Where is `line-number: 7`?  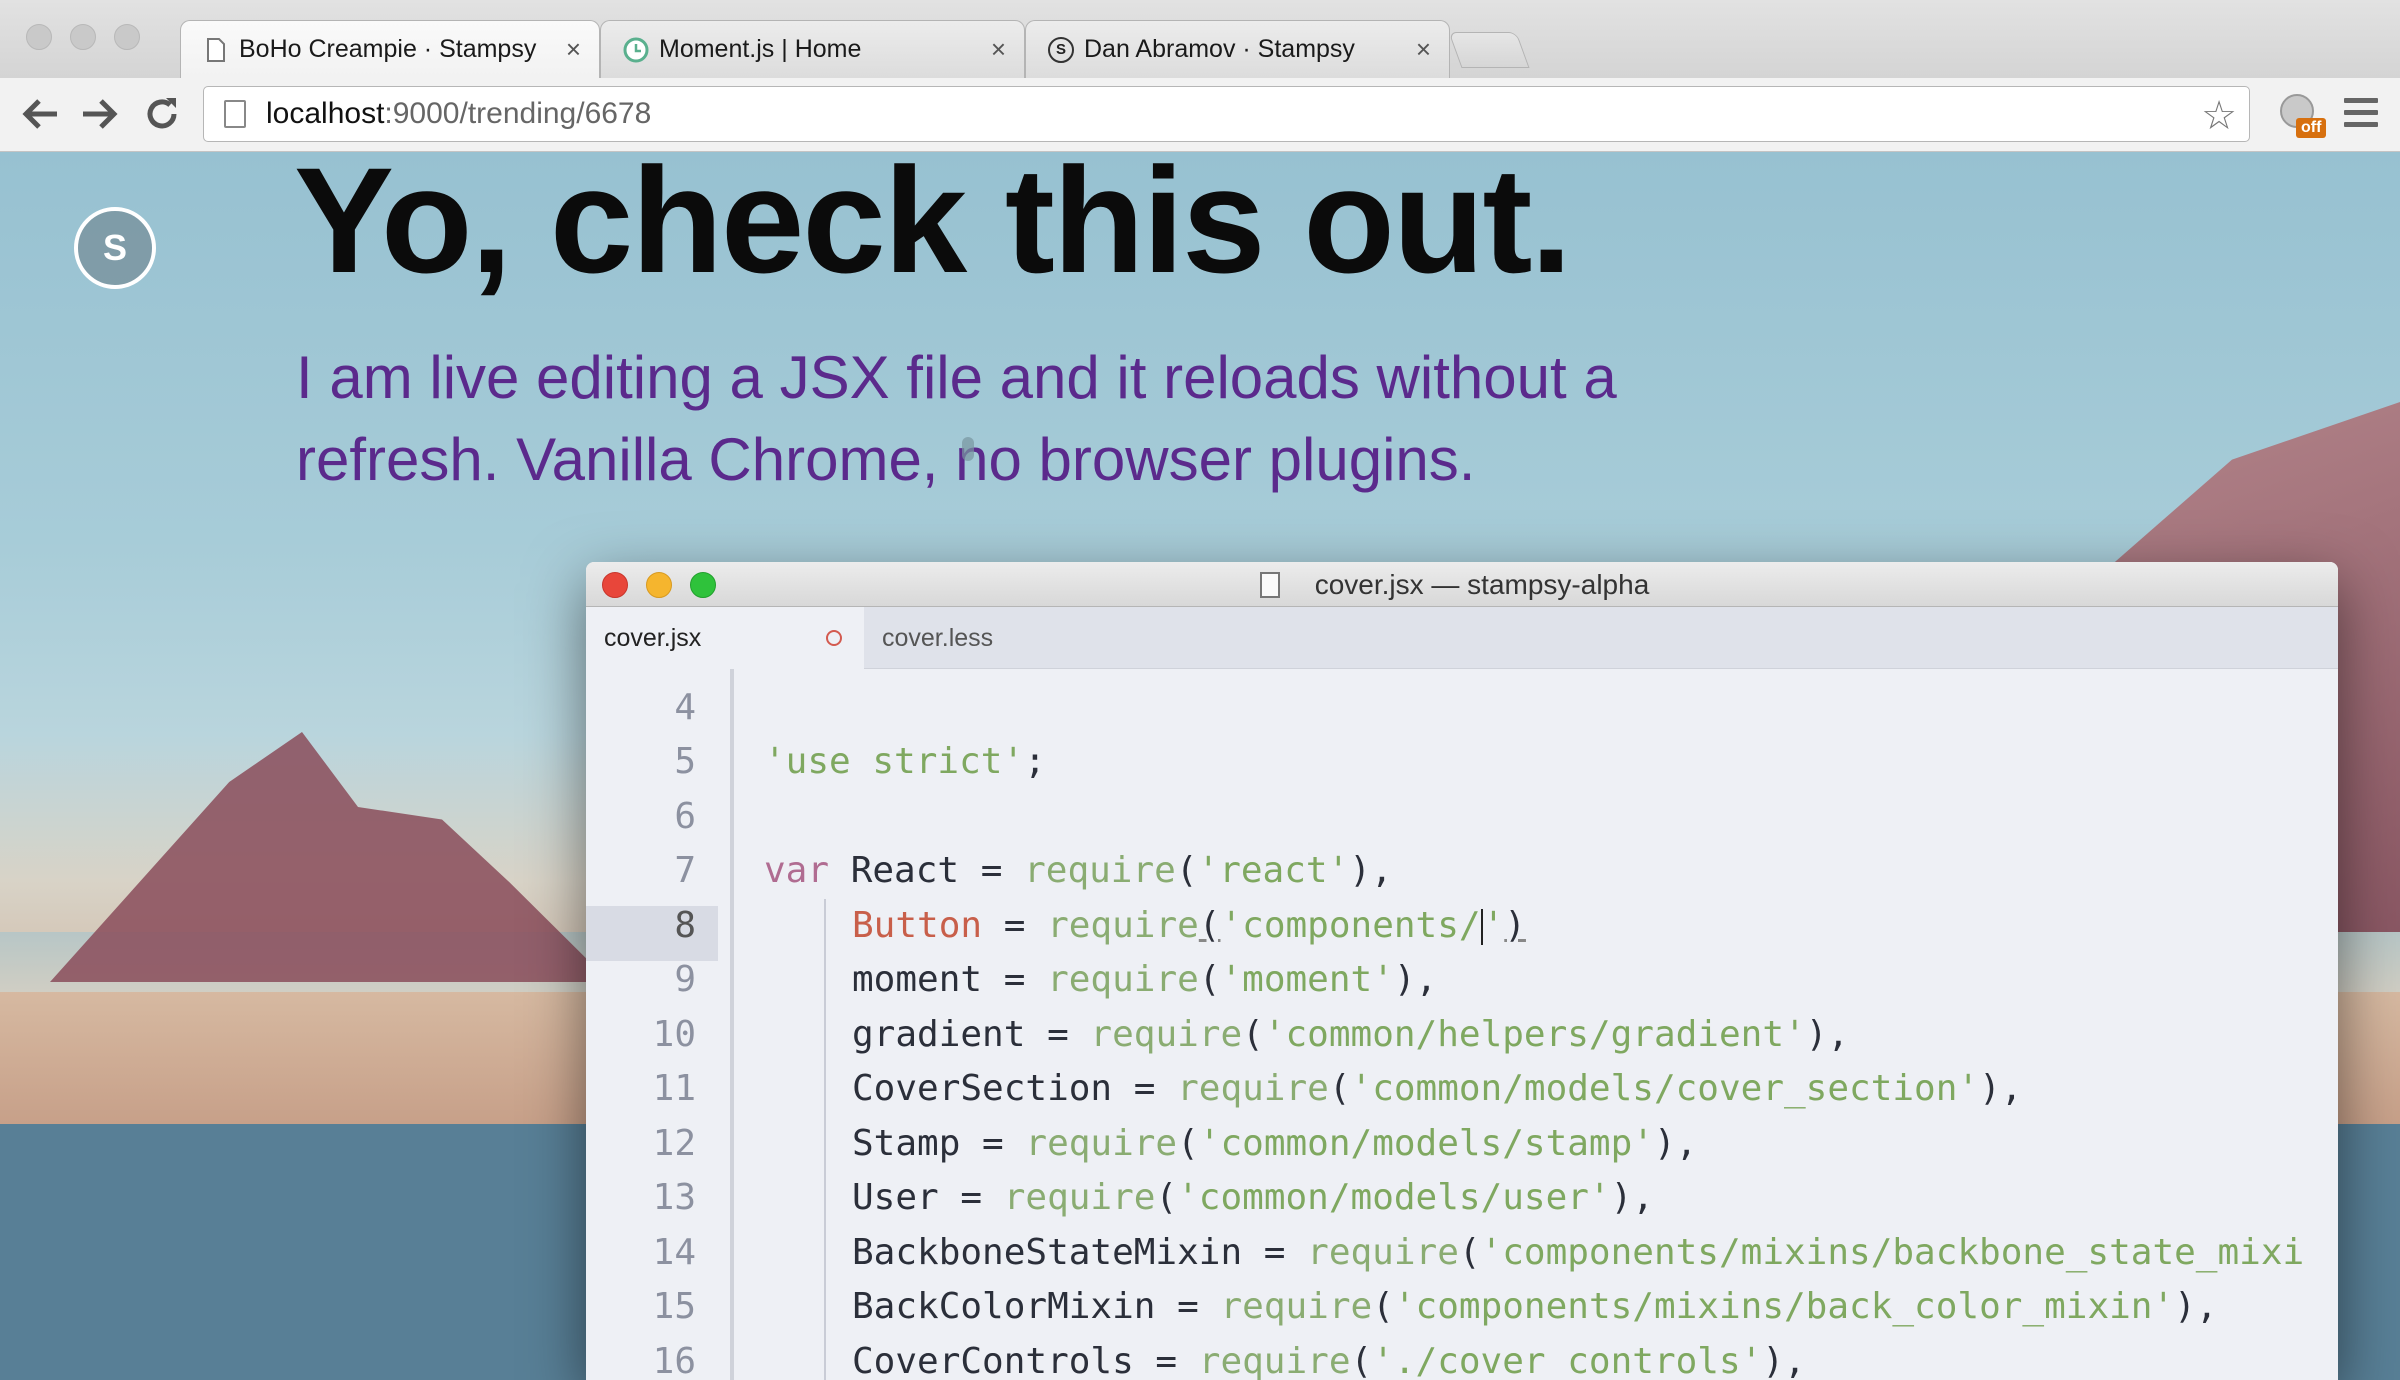
line-number: 7 is located at coordinates (685, 870).